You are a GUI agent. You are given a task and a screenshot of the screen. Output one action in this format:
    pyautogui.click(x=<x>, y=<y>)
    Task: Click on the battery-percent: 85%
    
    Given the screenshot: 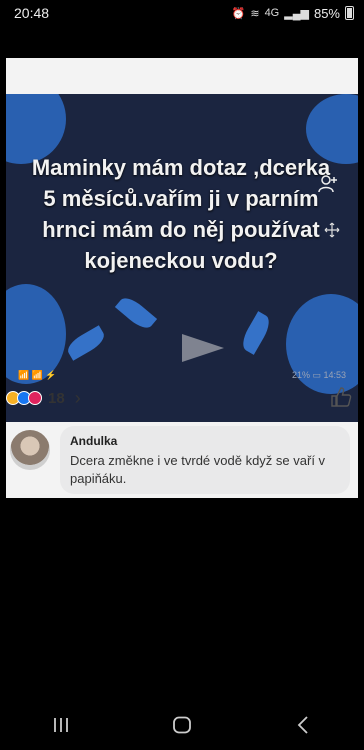 What is the action you would take?
    pyautogui.click(x=326, y=13)
    